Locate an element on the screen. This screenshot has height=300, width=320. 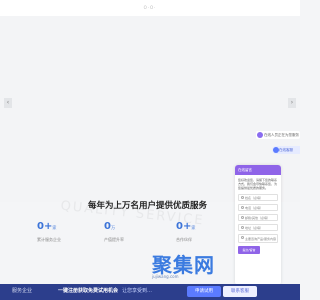
top-logo-mark: O·O· is located at coordinates (150, 7).